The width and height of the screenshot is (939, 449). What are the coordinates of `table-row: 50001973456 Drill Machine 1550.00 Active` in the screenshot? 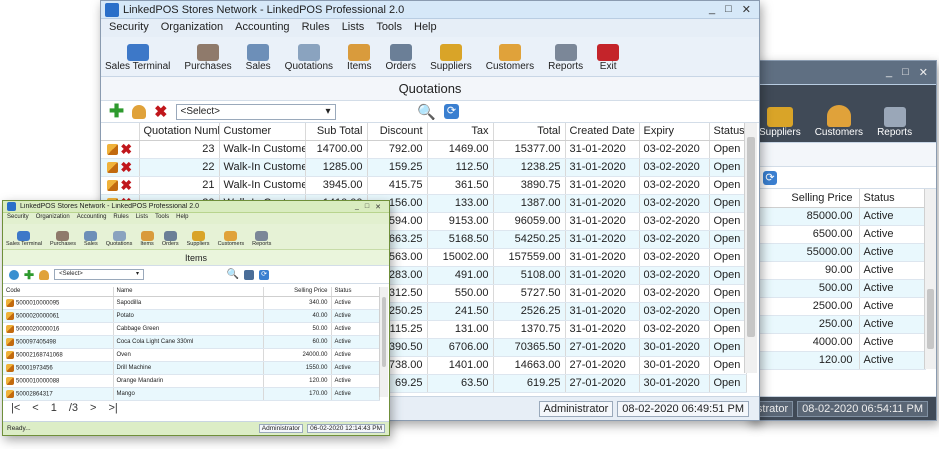 It's located at (191, 368).